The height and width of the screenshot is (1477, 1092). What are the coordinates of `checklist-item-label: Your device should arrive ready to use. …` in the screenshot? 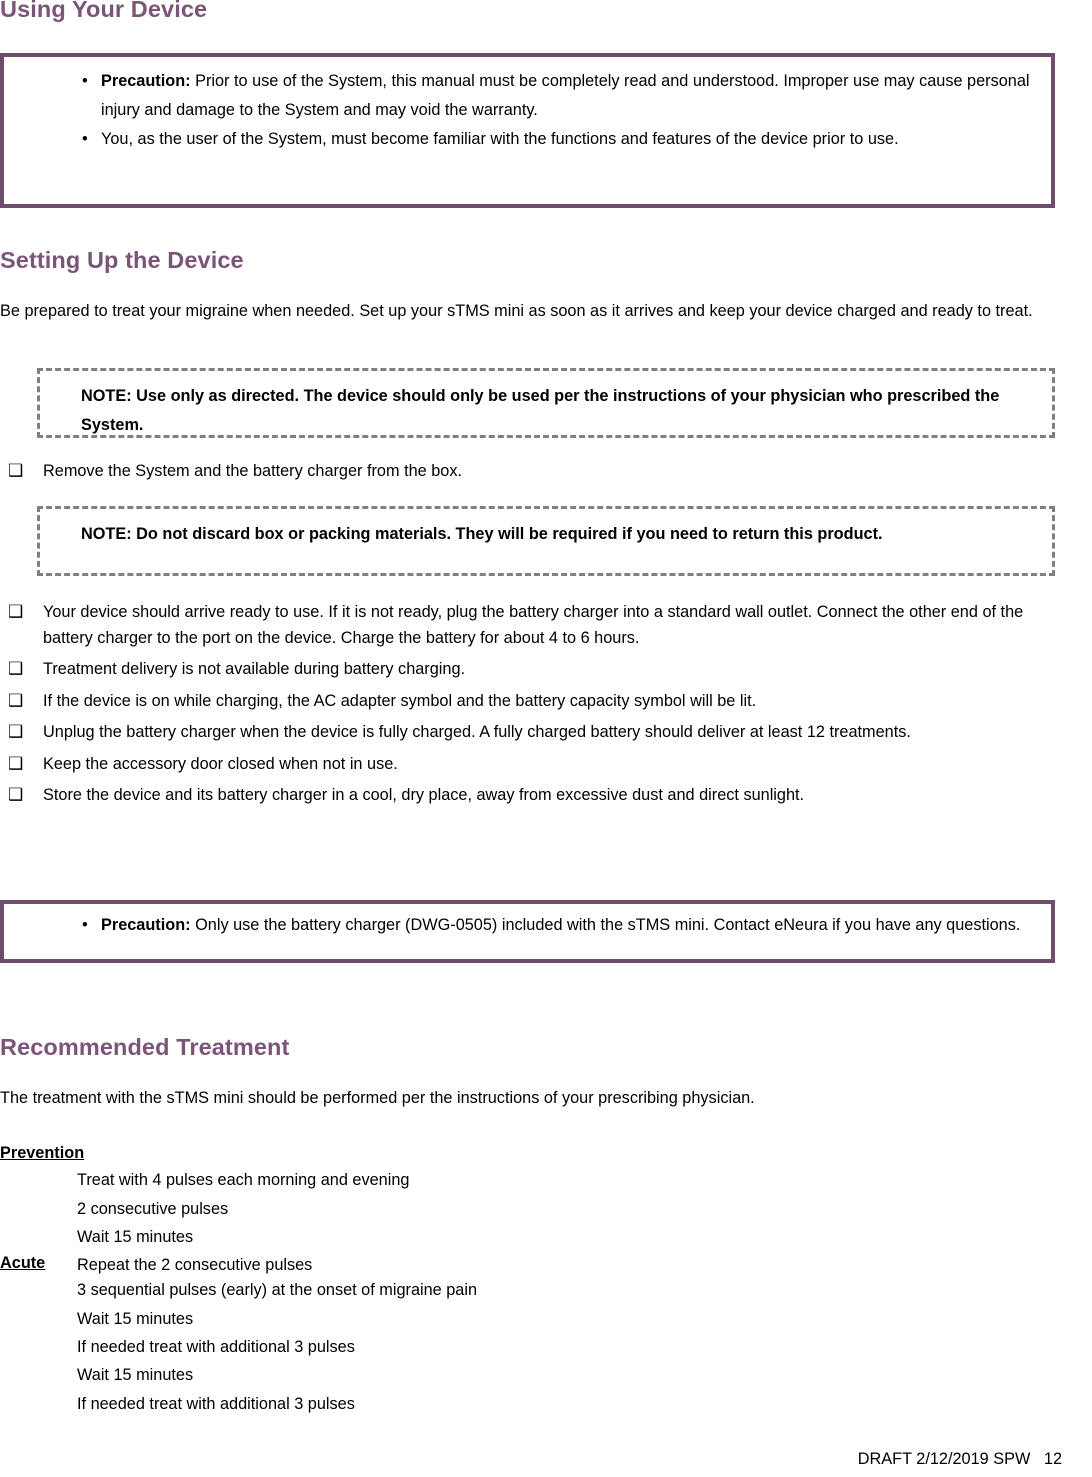 It's located at (533, 625).